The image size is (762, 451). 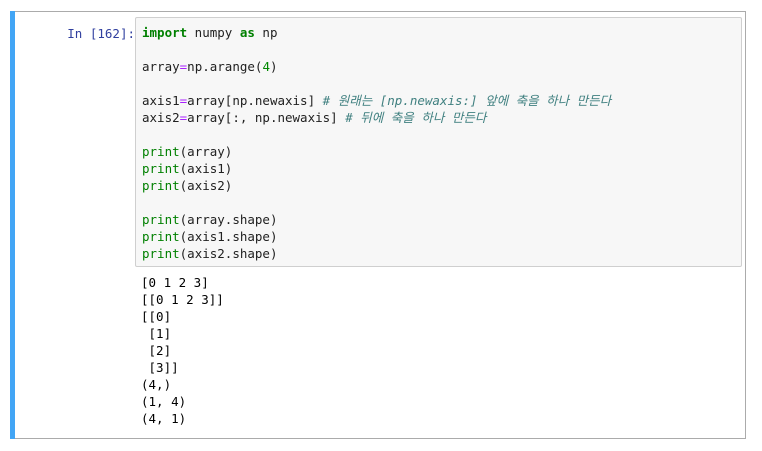 I want to click on code-token: (axis1.shape), so click(x=228, y=236).